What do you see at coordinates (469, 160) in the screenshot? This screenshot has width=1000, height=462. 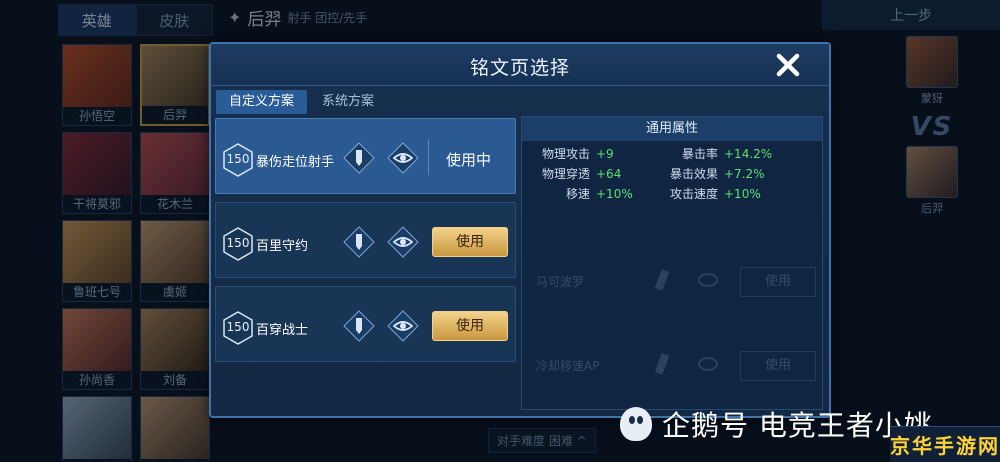 I see `in-use-status: 使用中` at bounding box center [469, 160].